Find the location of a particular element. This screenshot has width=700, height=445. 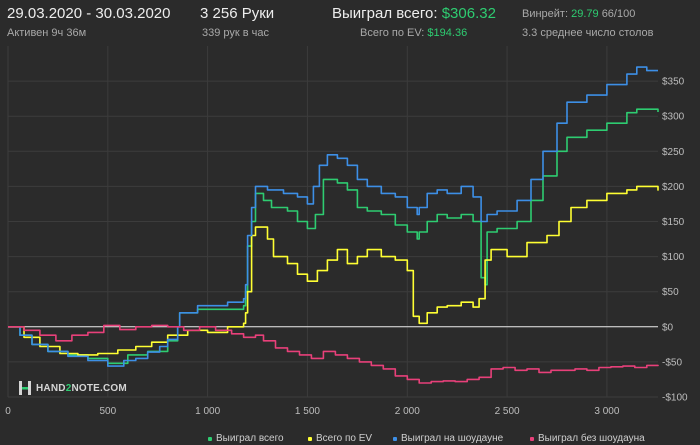

legend-won-total-swatch is located at coordinates (210, 438).